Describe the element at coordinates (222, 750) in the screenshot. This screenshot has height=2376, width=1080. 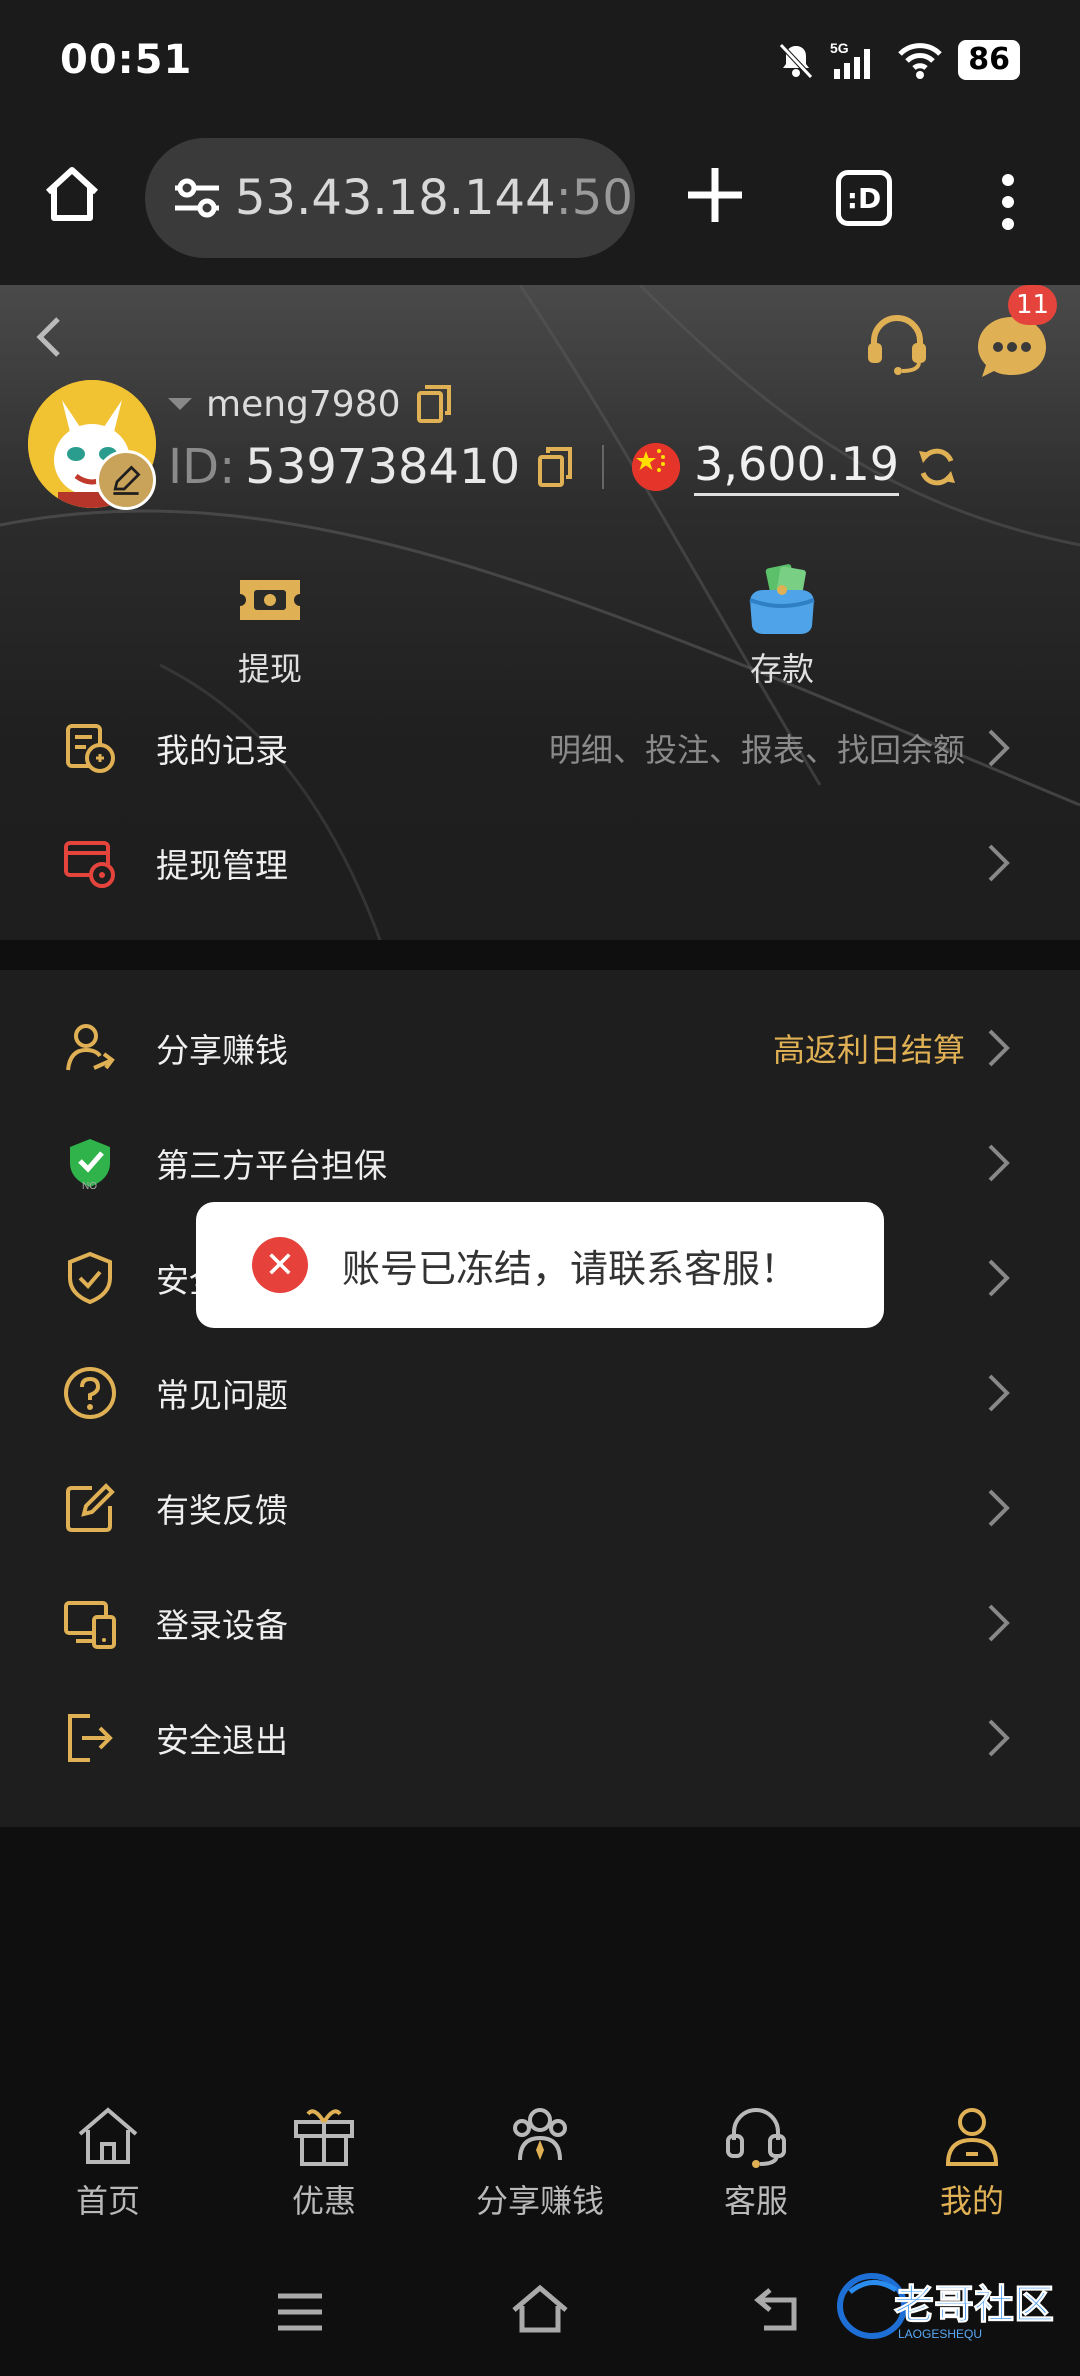
I see `menu-label: 我的记录` at that location.